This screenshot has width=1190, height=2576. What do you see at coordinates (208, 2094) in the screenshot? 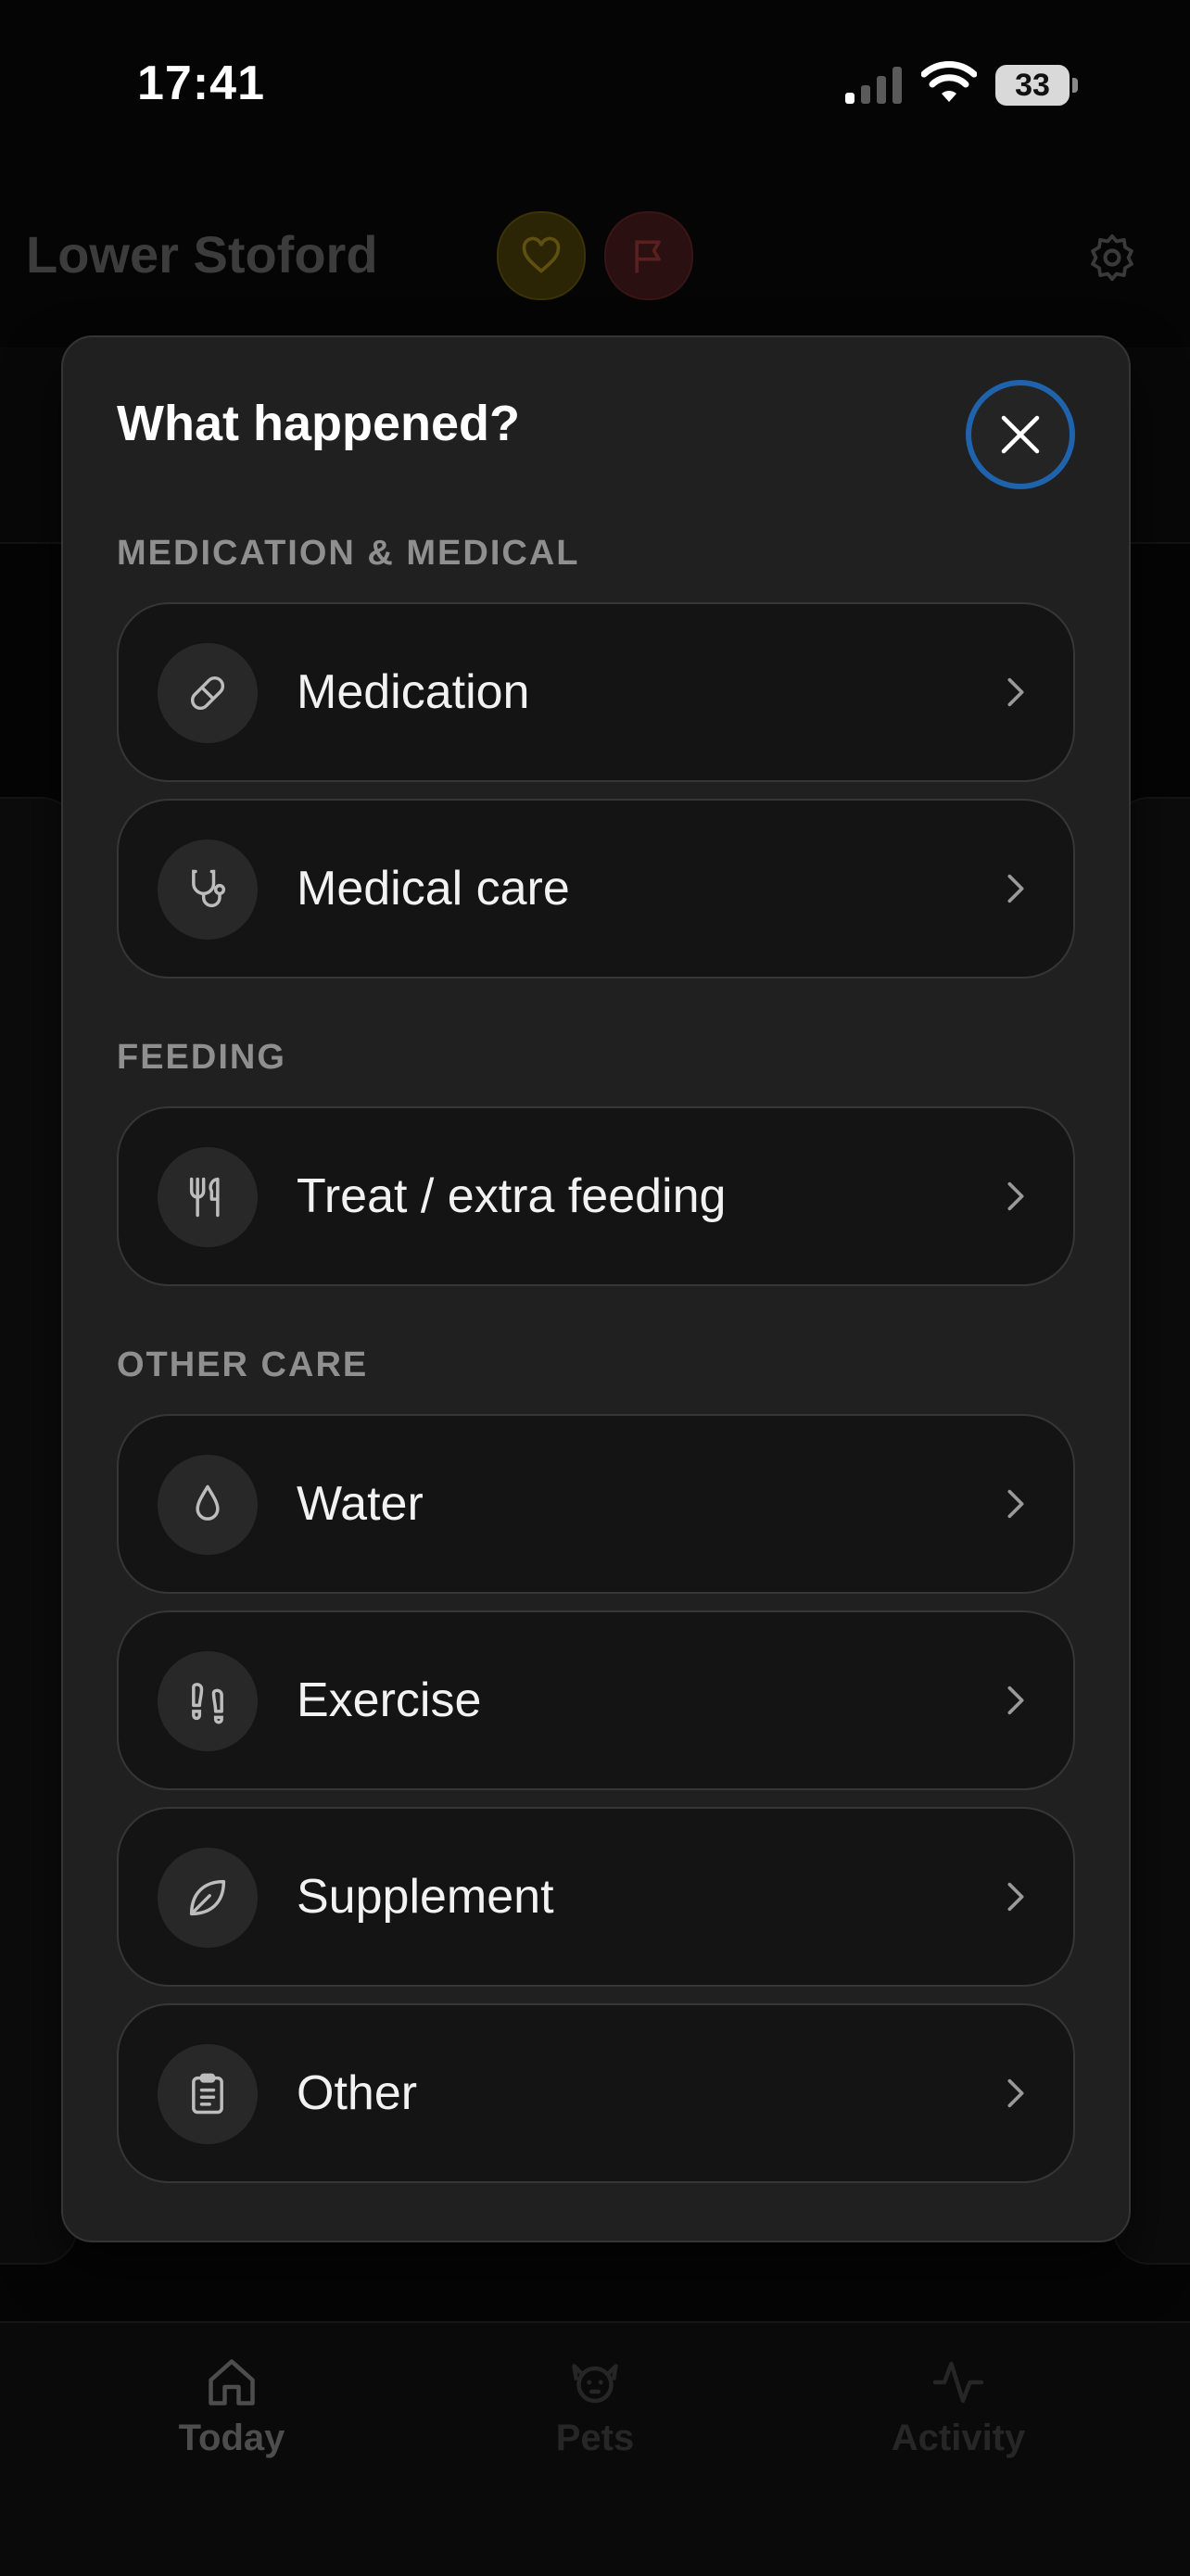
I see `clipboard-icon` at bounding box center [208, 2094].